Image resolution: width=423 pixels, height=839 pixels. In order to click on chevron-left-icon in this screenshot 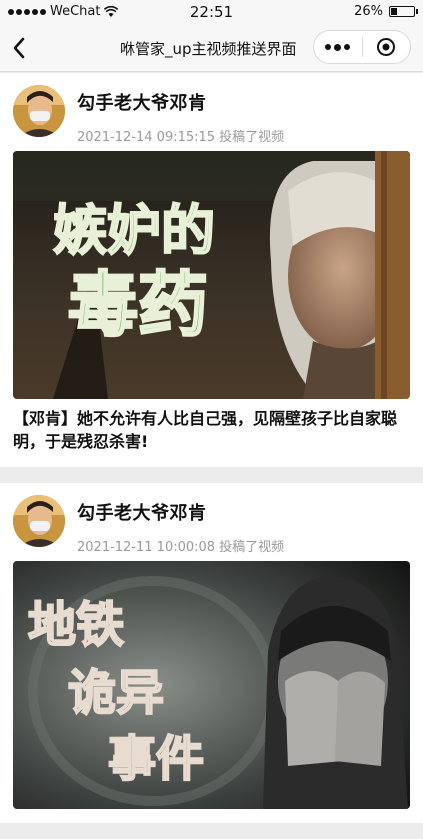, I will do `click(19, 48)`.